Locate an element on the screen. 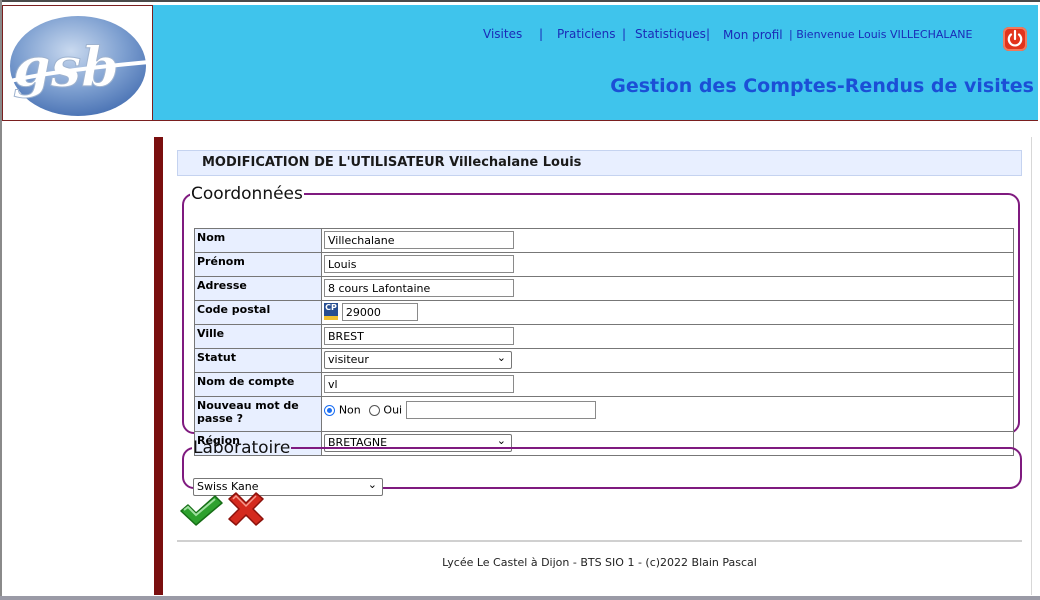  laboratoire-fieldset: Laboratoire Swiss Kane ⌄ is located at coordinates (602, 467).